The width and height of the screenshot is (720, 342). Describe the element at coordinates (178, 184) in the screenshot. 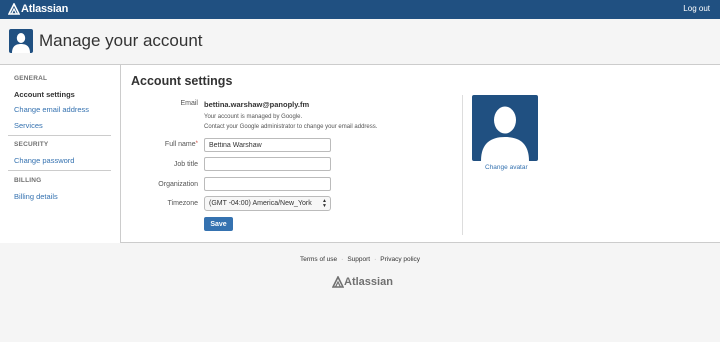

I see `organization-label: Organization` at that location.